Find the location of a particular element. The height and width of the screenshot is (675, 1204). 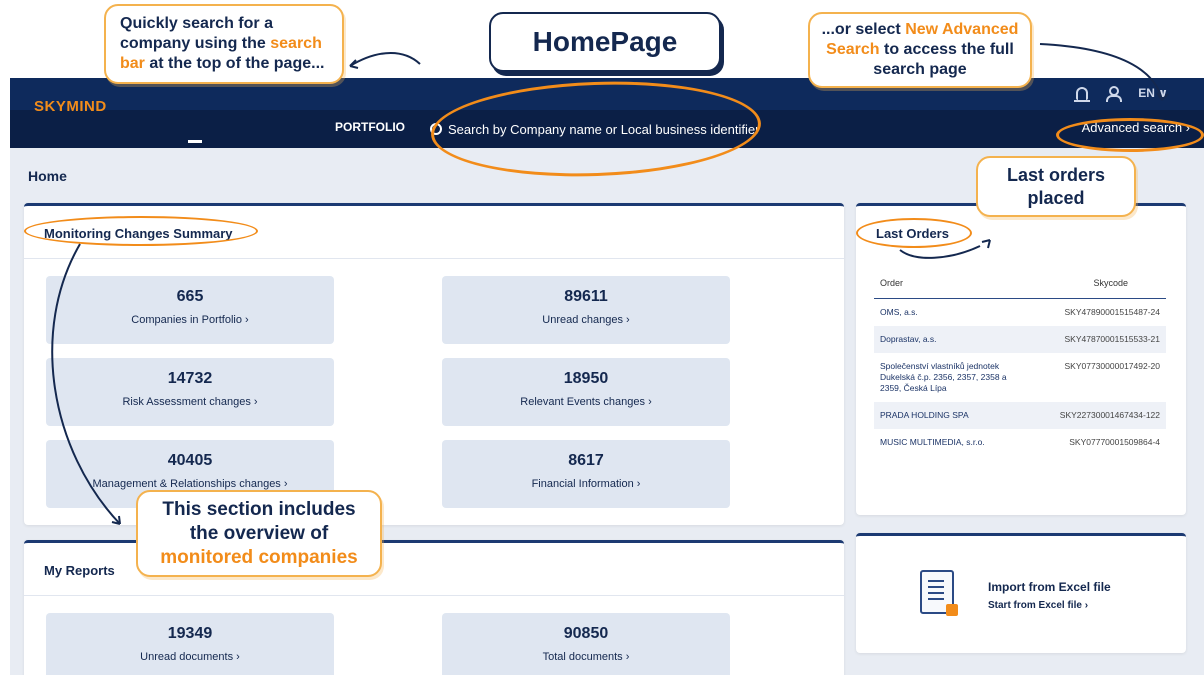

column-header-skycode: Skycode is located at coordinates (1110, 283).